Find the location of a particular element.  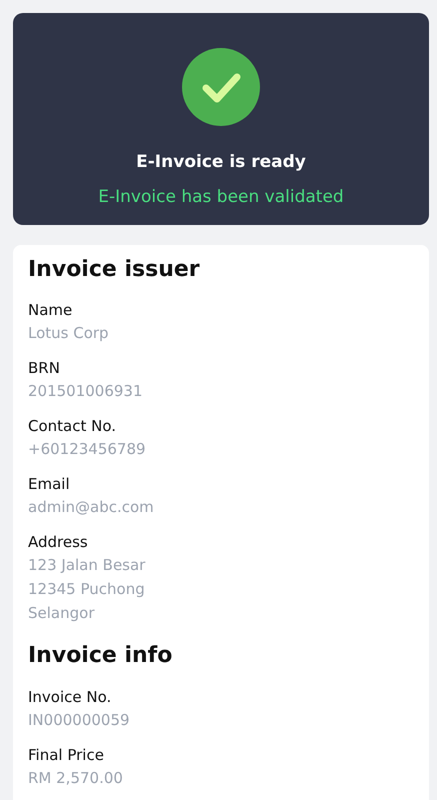

field-label: BRN is located at coordinates (44, 369).